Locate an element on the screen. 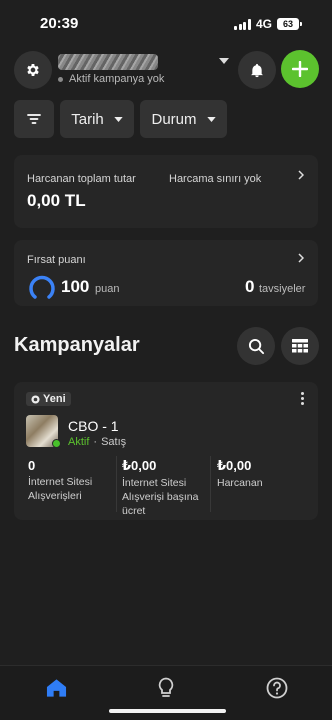 This screenshot has width=332, height=720. more-options-button is located at coordinates (302, 398).